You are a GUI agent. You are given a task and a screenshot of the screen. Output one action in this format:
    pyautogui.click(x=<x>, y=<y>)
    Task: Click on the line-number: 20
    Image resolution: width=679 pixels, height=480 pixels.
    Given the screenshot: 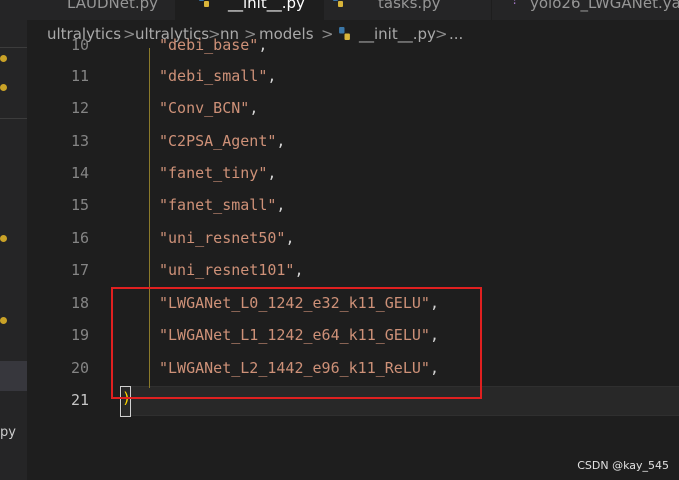 What is the action you would take?
    pyautogui.click(x=79, y=368)
    